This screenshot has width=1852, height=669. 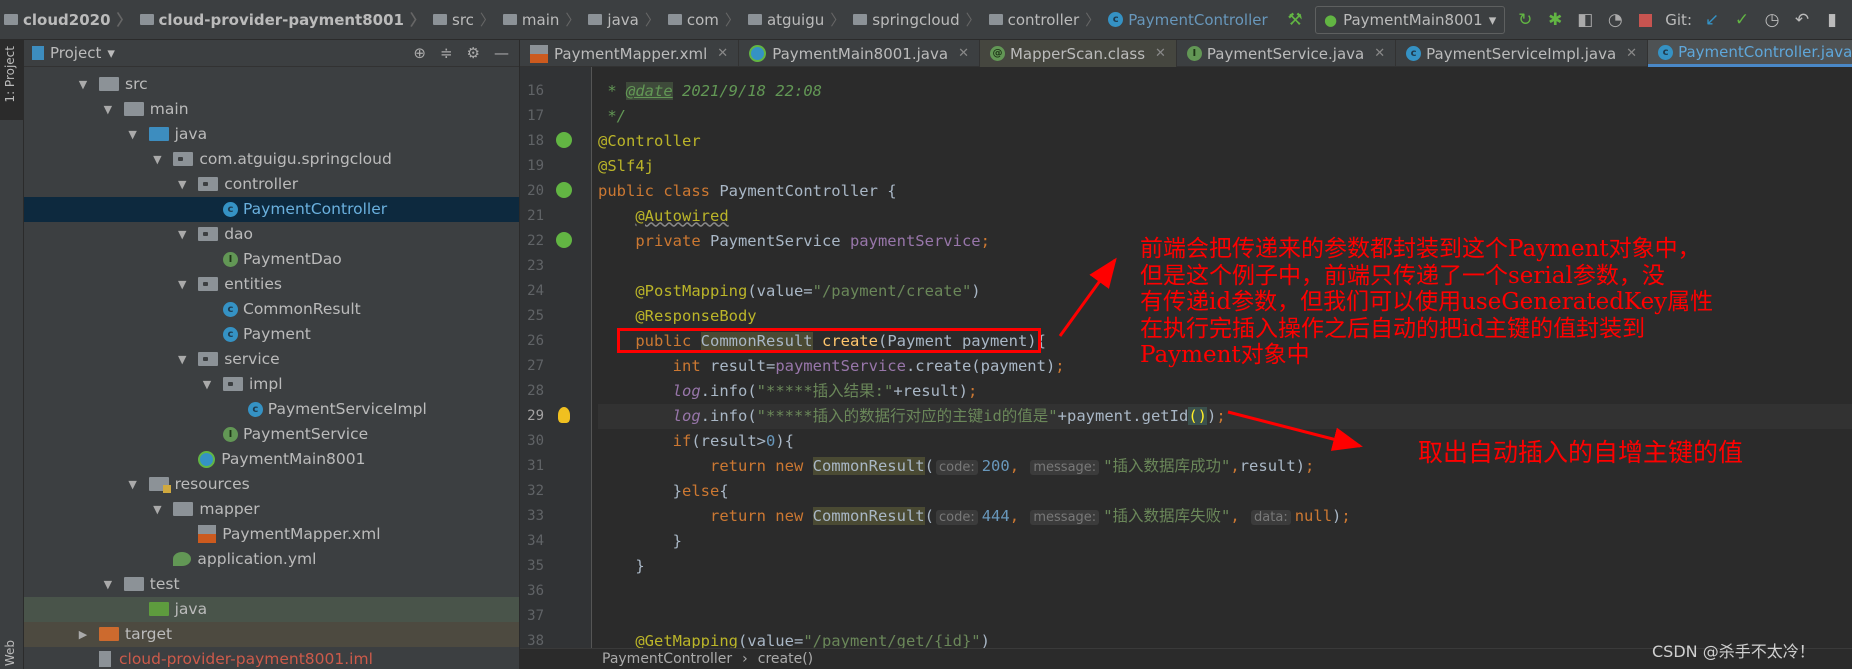 I want to click on note-line: 前端会把传递来的参数都封装到这个Payment对象中，, so click(x=1420, y=249).